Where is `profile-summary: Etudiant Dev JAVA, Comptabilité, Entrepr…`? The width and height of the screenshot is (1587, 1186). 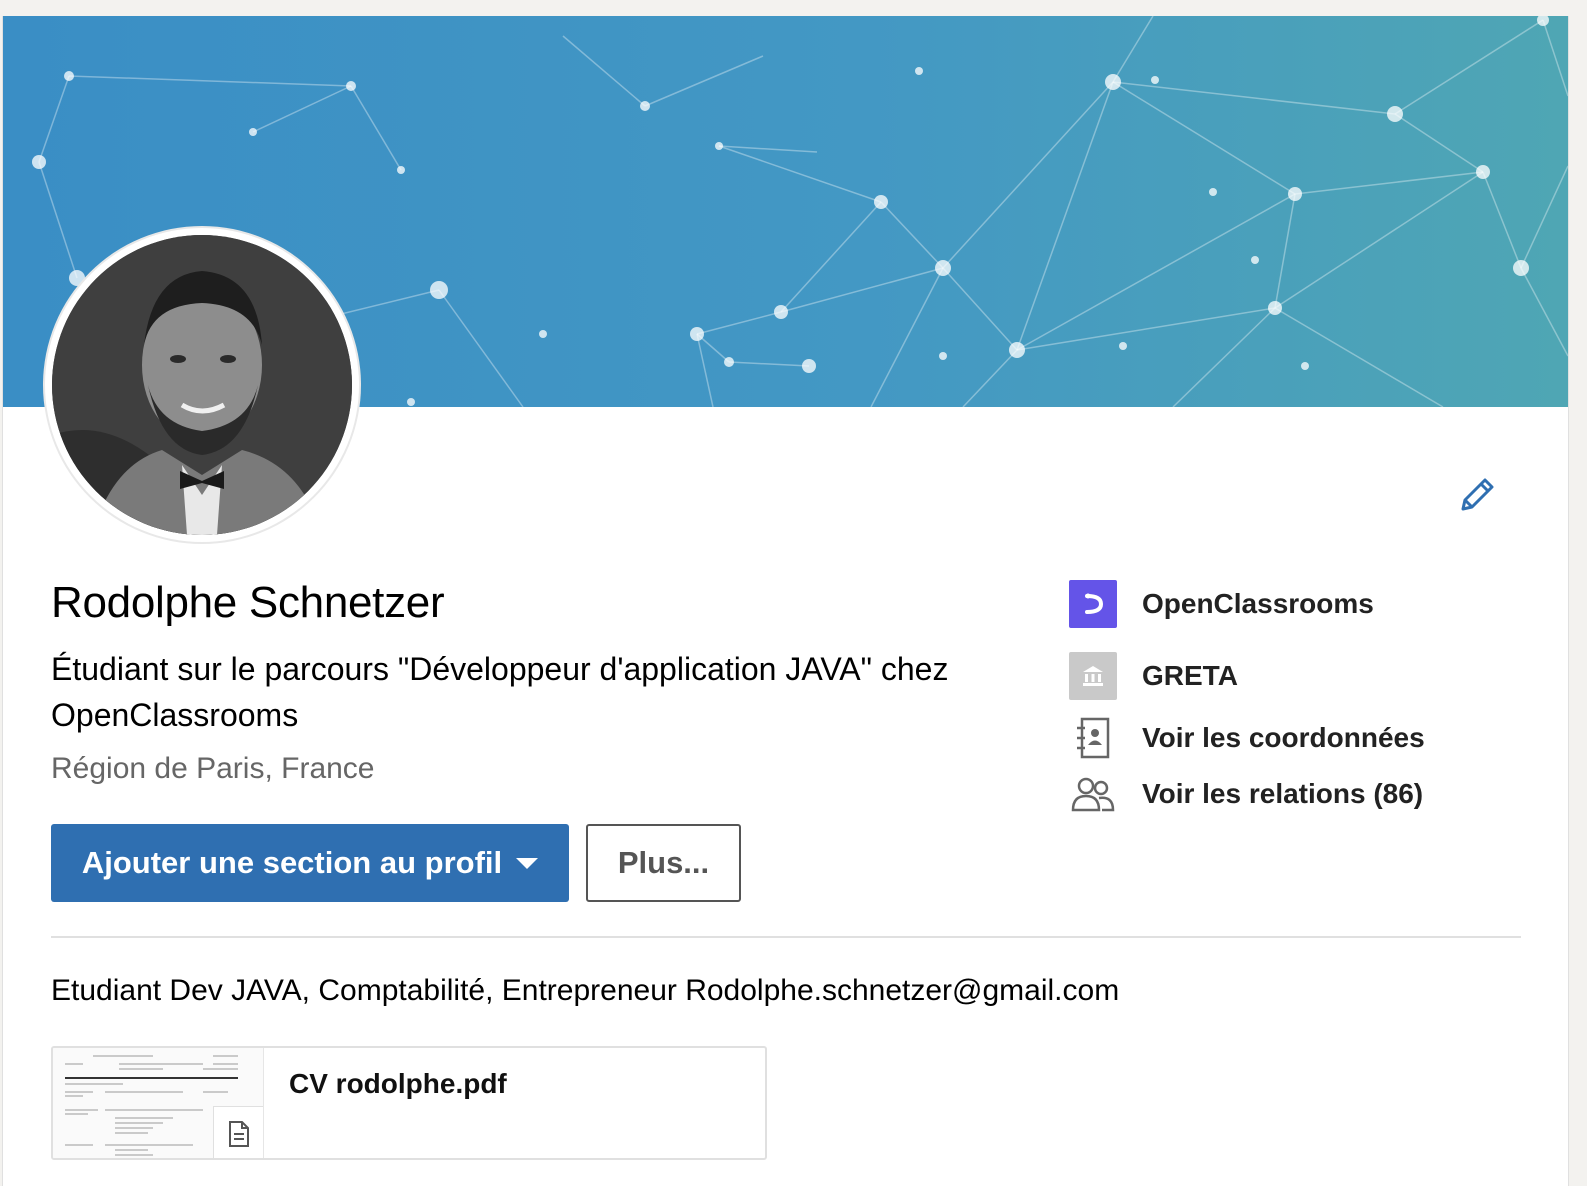
profile-summary: Etudiant Dev JAVA, Comptabilité, Entrepr… is located at coordinates (585, 990).